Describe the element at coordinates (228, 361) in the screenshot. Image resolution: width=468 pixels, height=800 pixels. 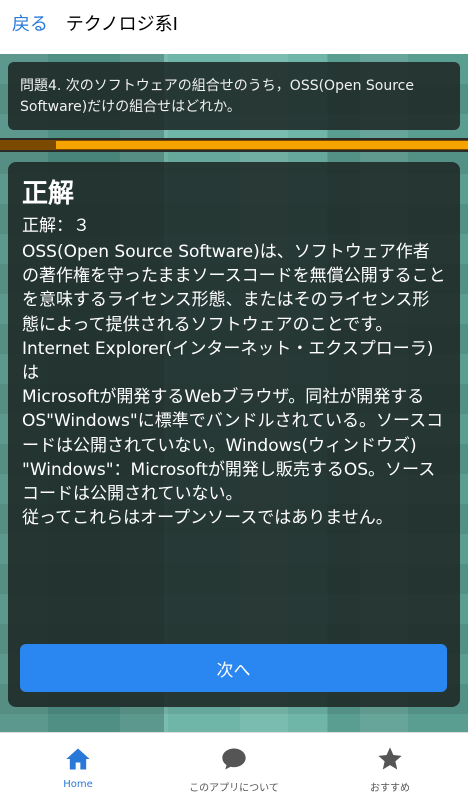
I see `explanation-paragraph: Internet Explorer(インターネット・エクスプローラ)は` at that location.